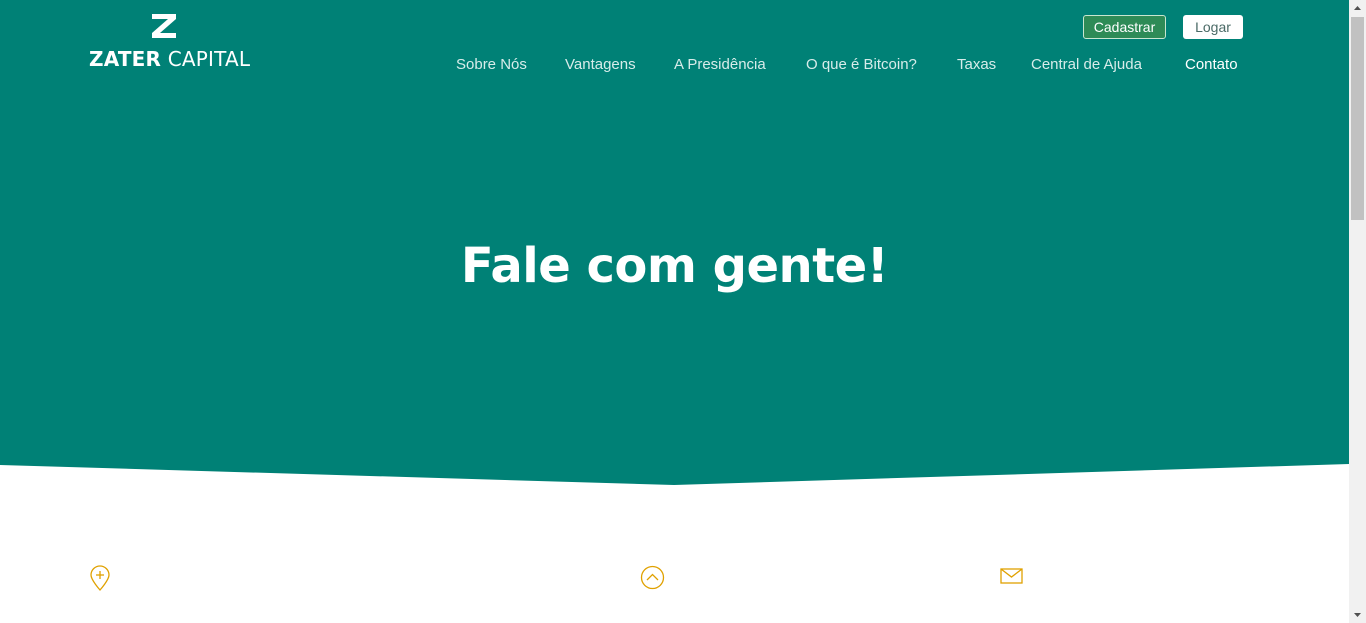  I want to click on logo-name-bold: ZATER, so click(125, 59).